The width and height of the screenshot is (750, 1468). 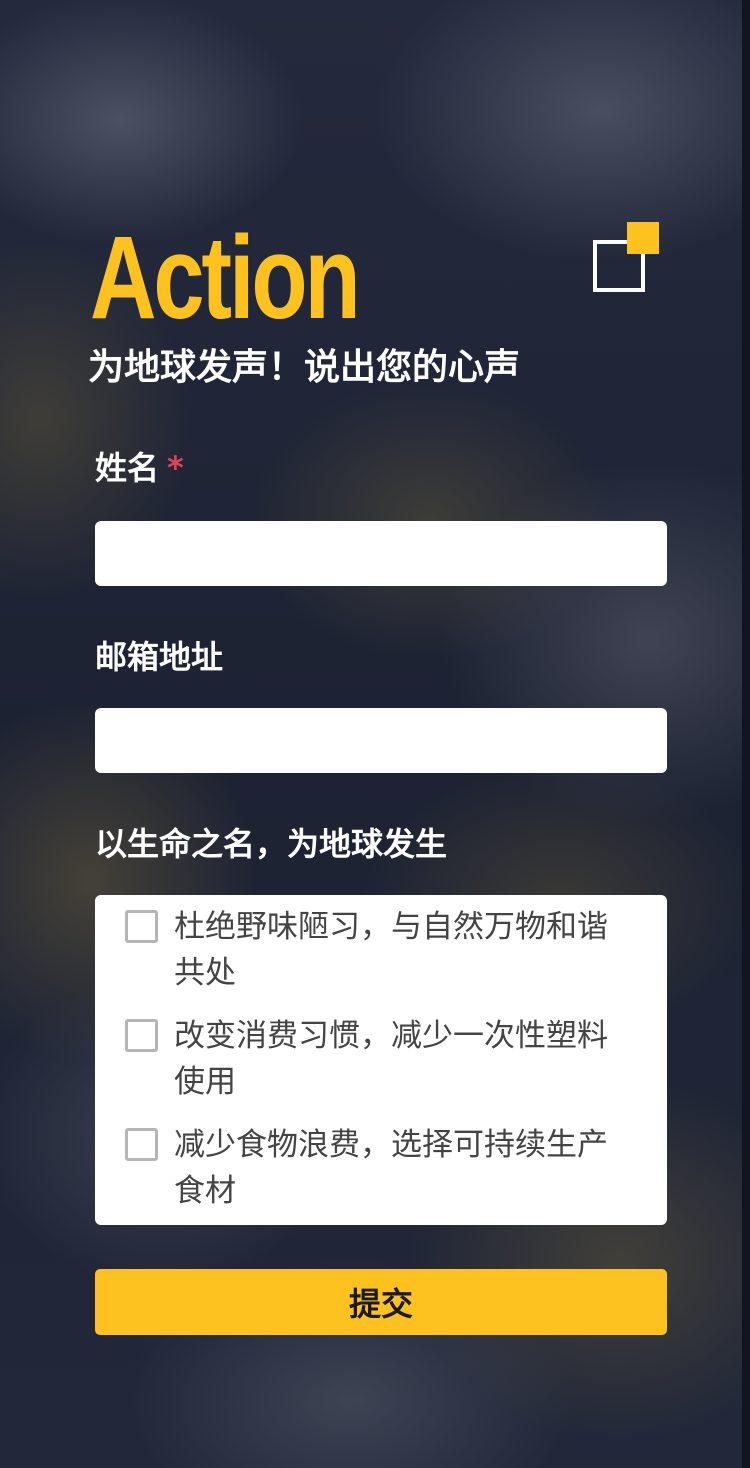 I want to click on name-field-label: 姓名 *, so click(x=139, y=468).